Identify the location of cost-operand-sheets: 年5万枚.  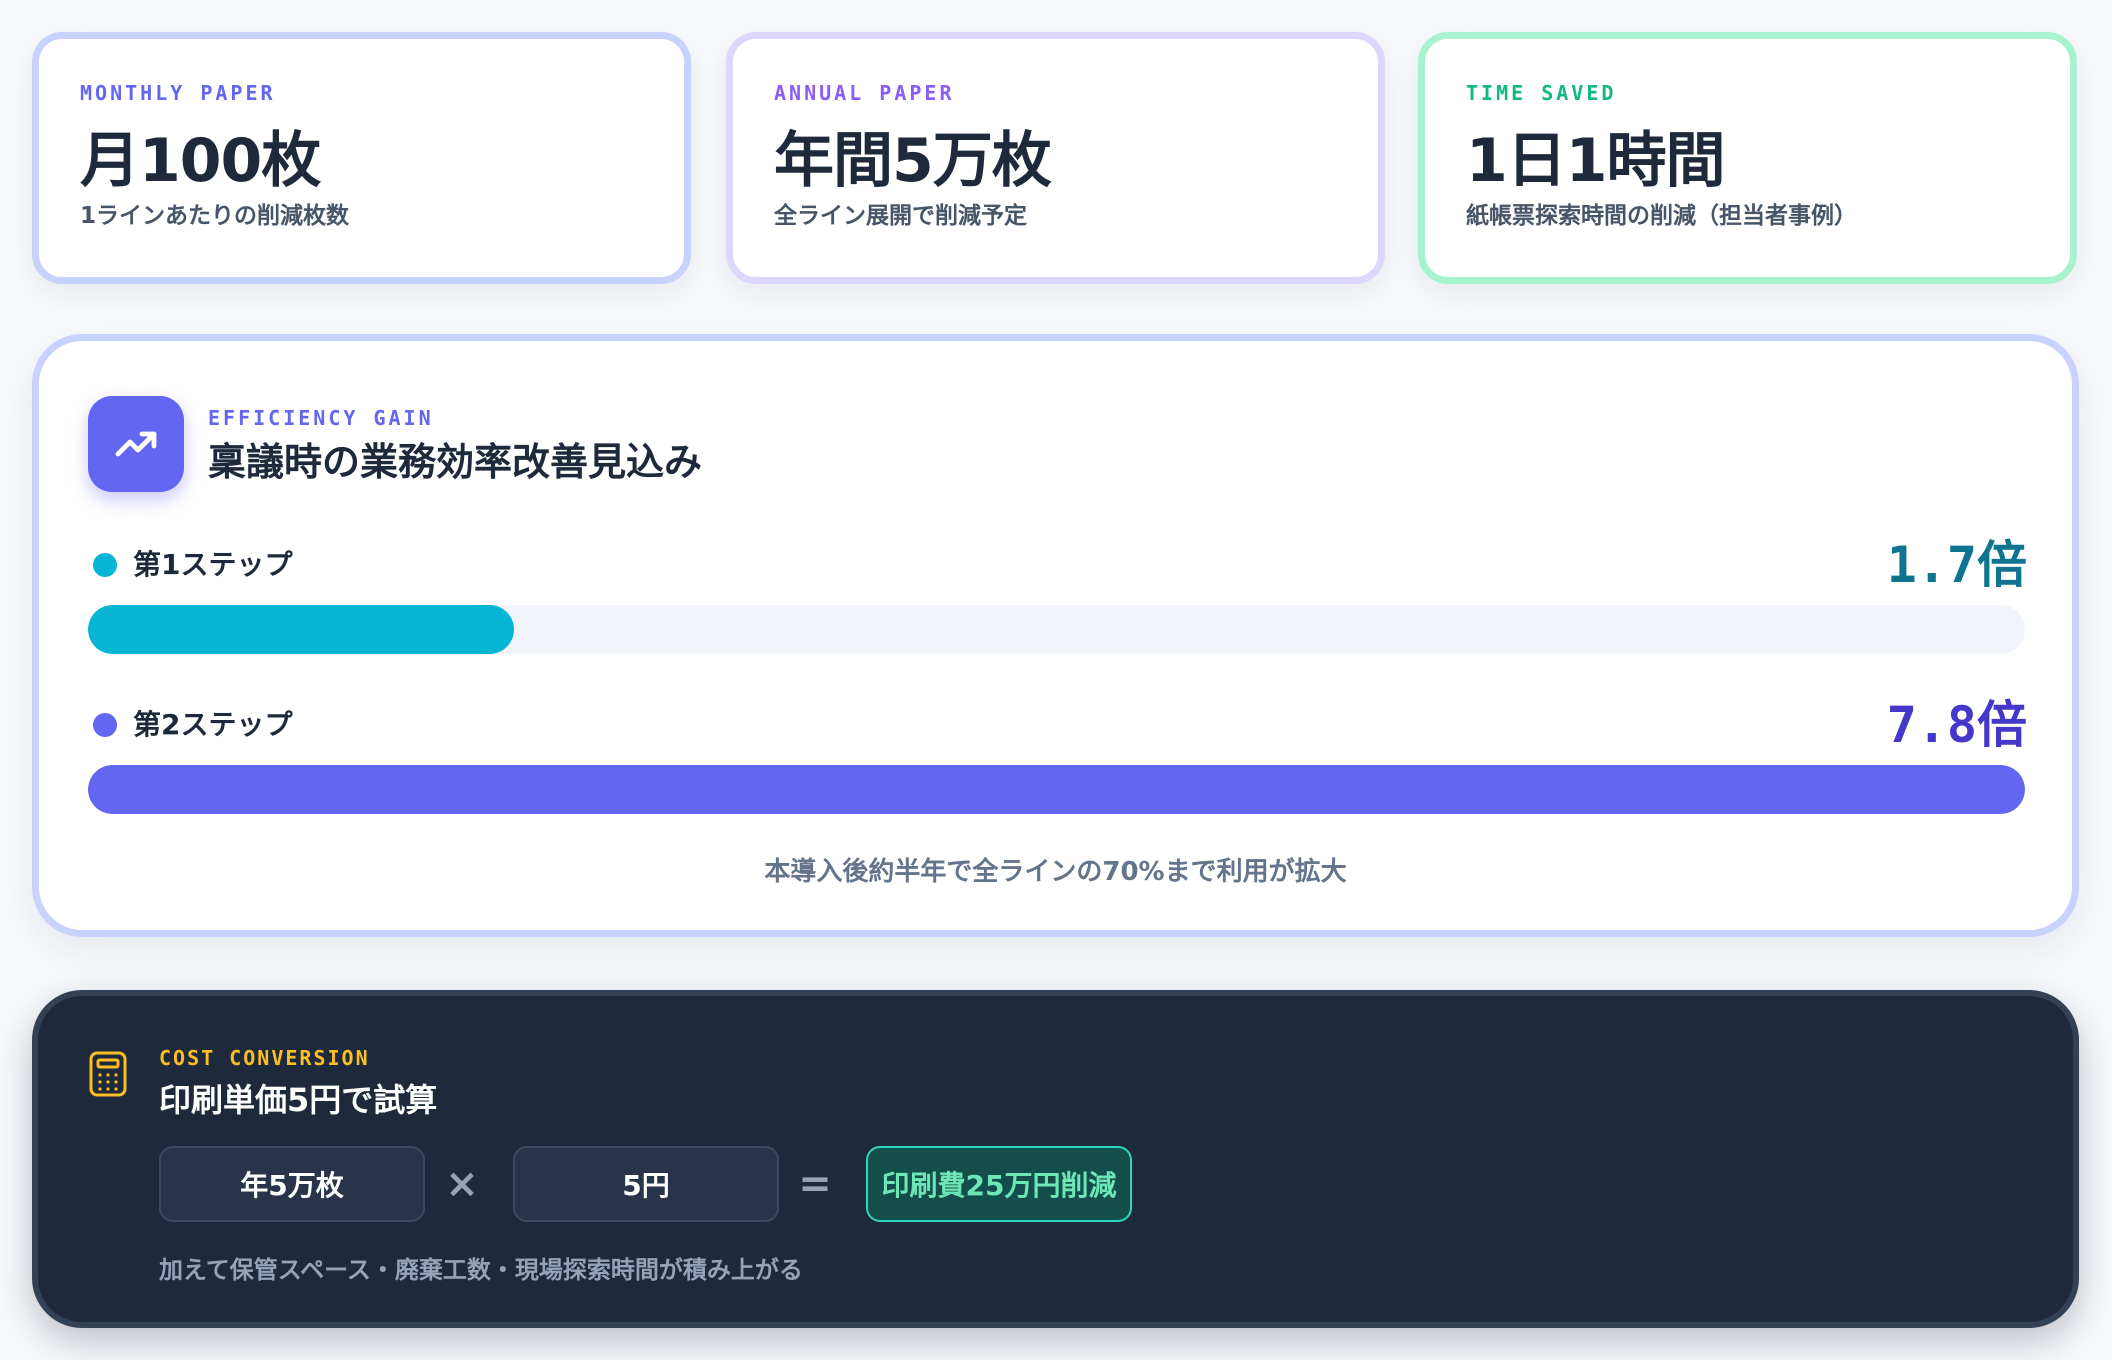
(292, 1184).